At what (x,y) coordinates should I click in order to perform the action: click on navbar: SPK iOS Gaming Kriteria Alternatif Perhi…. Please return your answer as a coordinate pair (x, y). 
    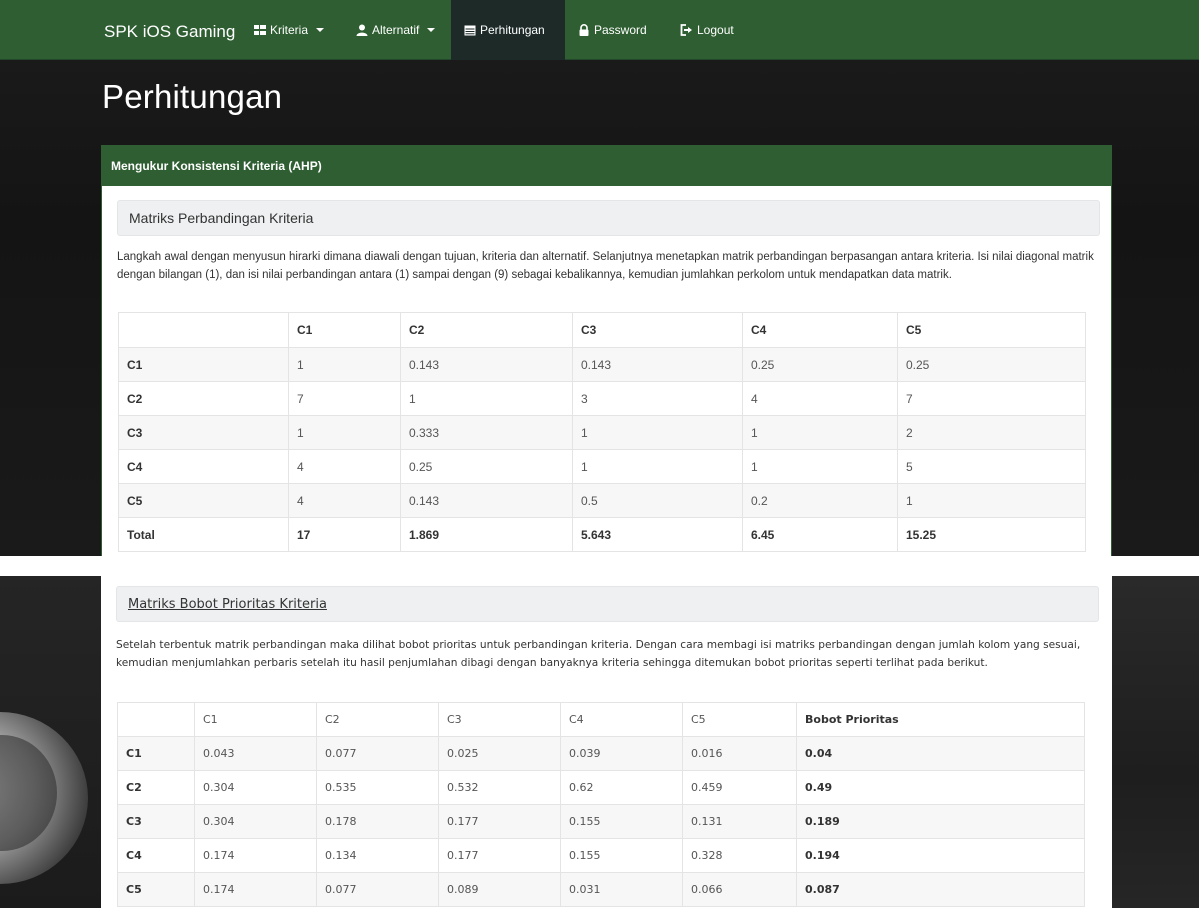
    Looking at the image, I should click on (599, 30).